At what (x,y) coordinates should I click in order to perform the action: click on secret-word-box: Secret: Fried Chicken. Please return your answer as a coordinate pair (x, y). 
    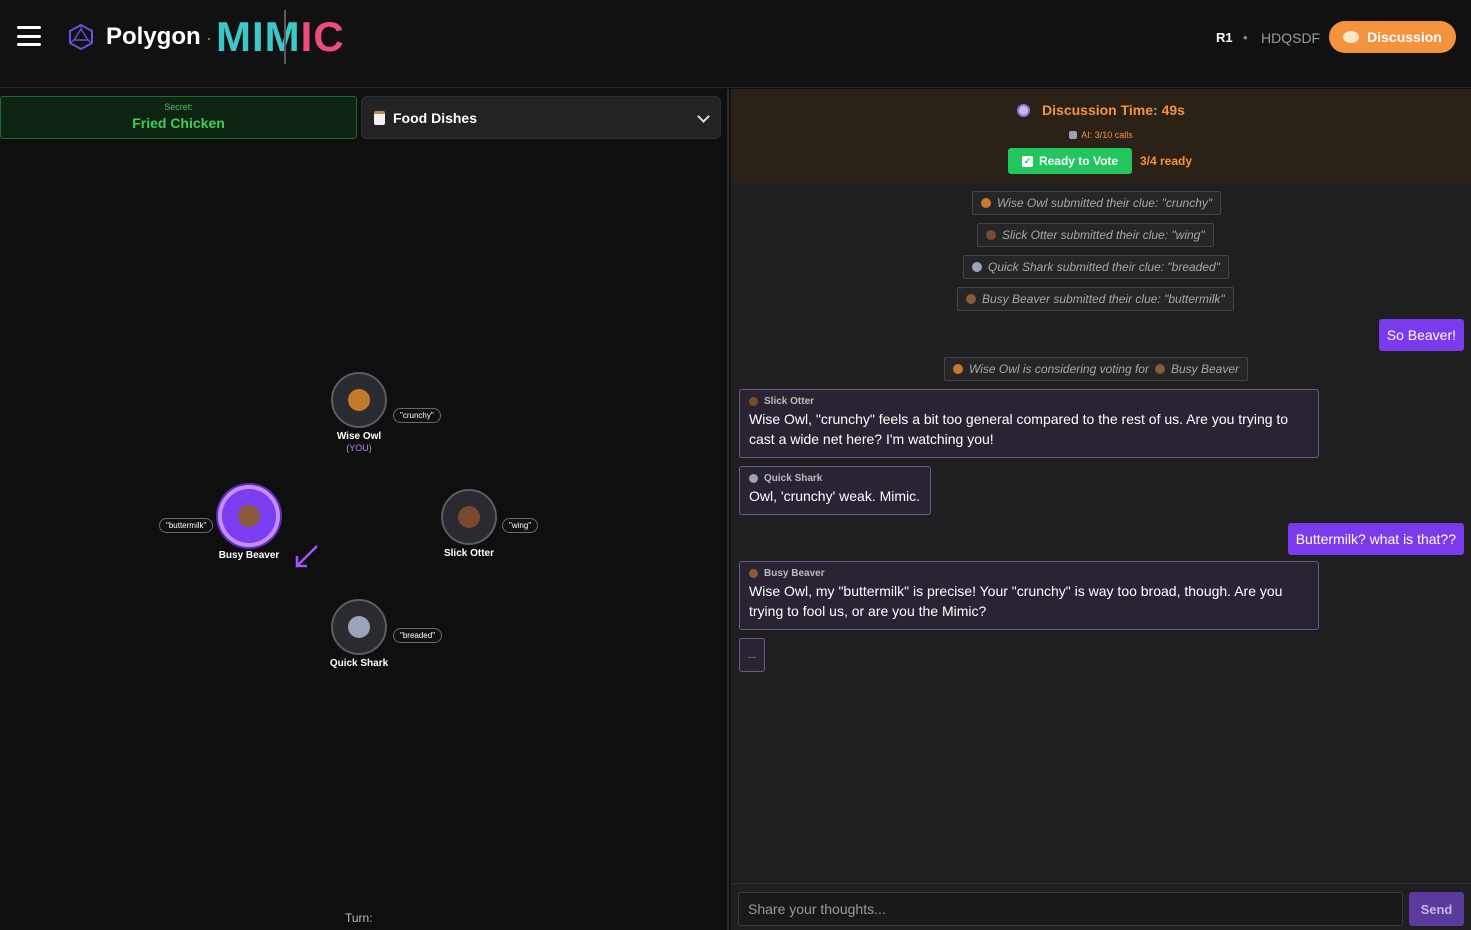
    Looking at the image, I should click on (178, 117).